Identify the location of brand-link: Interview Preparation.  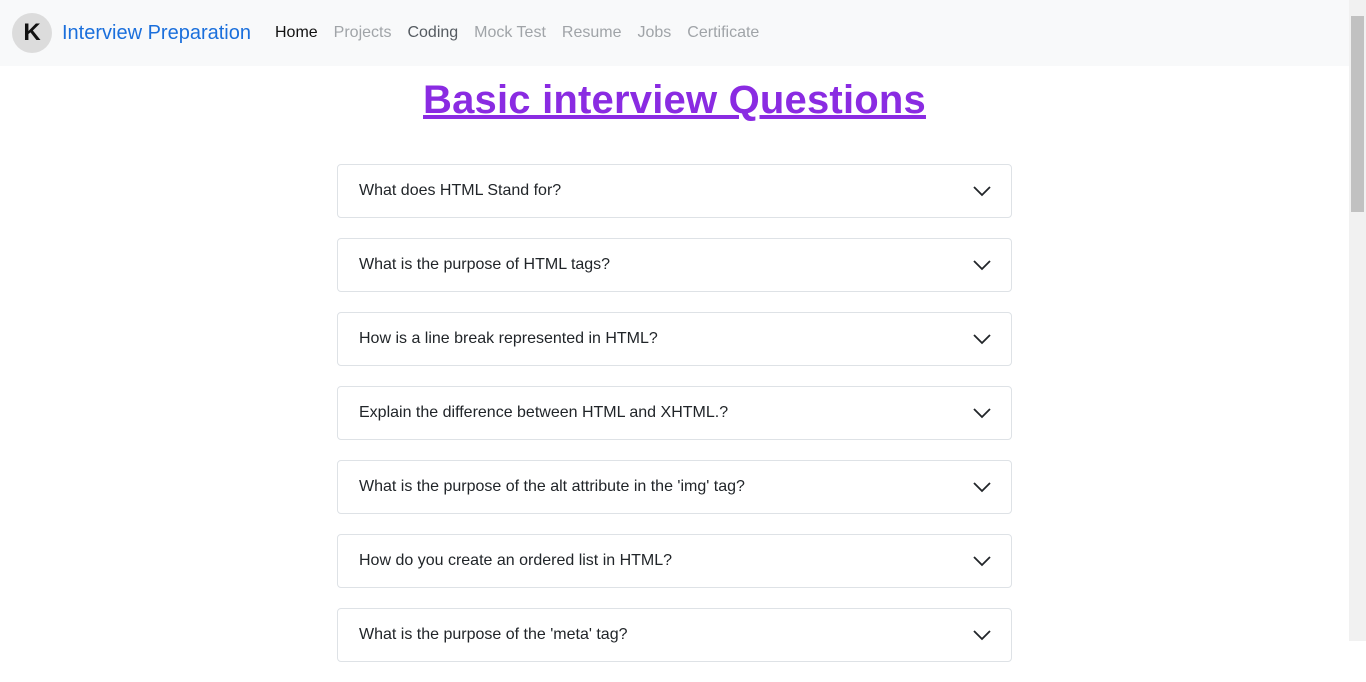
(156, 33).